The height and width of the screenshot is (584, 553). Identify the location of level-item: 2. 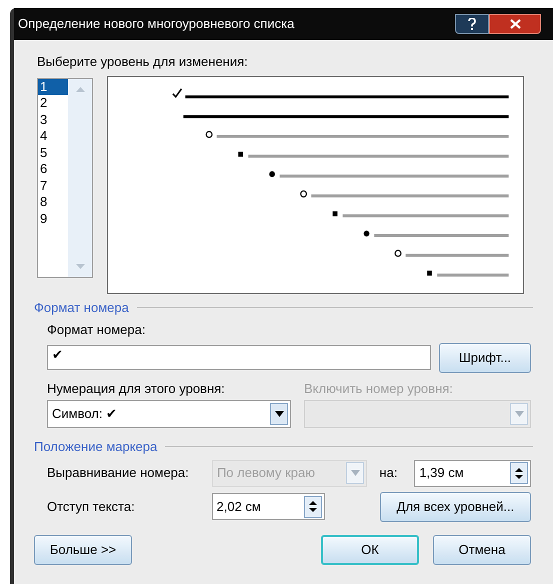
(53, 103).